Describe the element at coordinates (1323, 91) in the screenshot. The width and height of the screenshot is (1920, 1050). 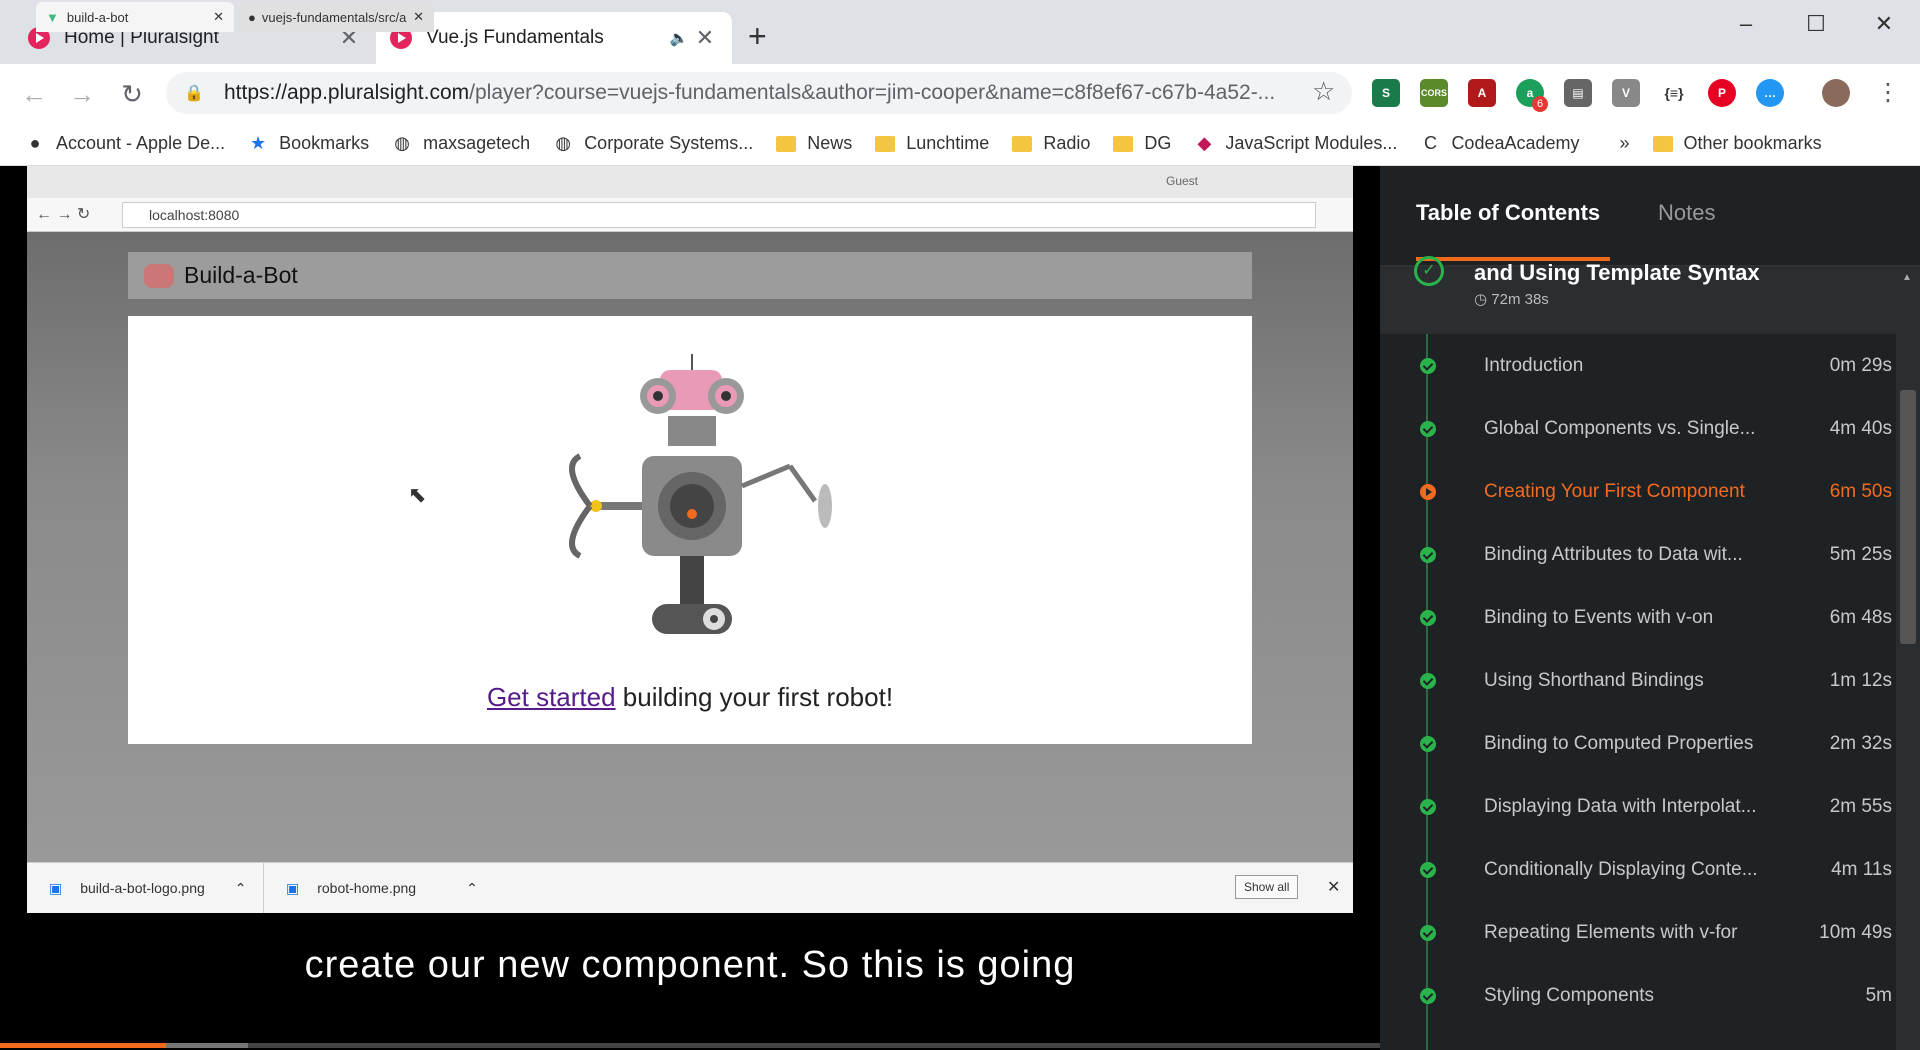
I see `star-icon: ☆` at that location.